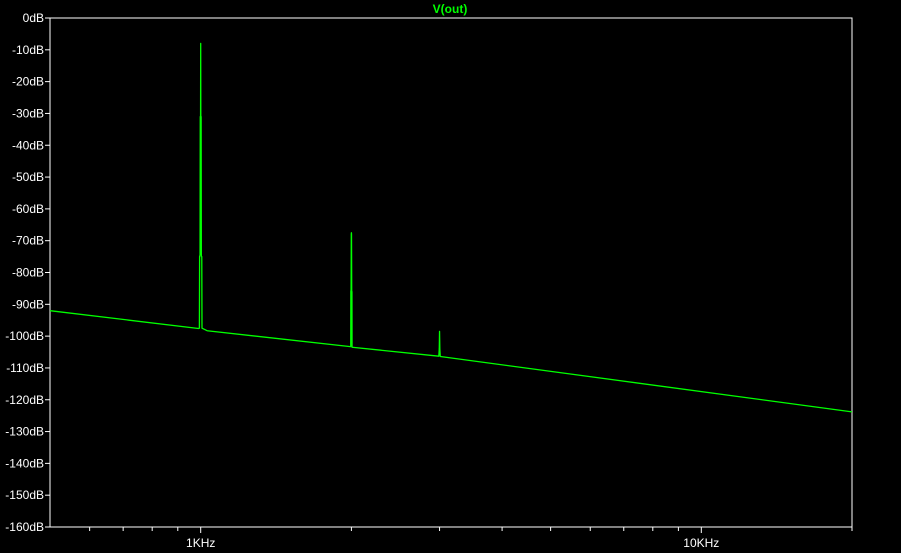 The height and width of the screenshot is (553, 901). I want to click on y-tick-label: -110dB, so click(25, 368).